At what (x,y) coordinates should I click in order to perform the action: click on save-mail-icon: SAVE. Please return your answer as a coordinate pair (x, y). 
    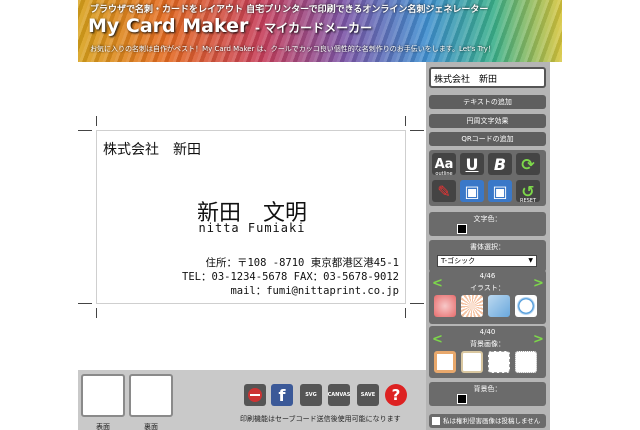
    Looking at the image, I should click on (368, 395).